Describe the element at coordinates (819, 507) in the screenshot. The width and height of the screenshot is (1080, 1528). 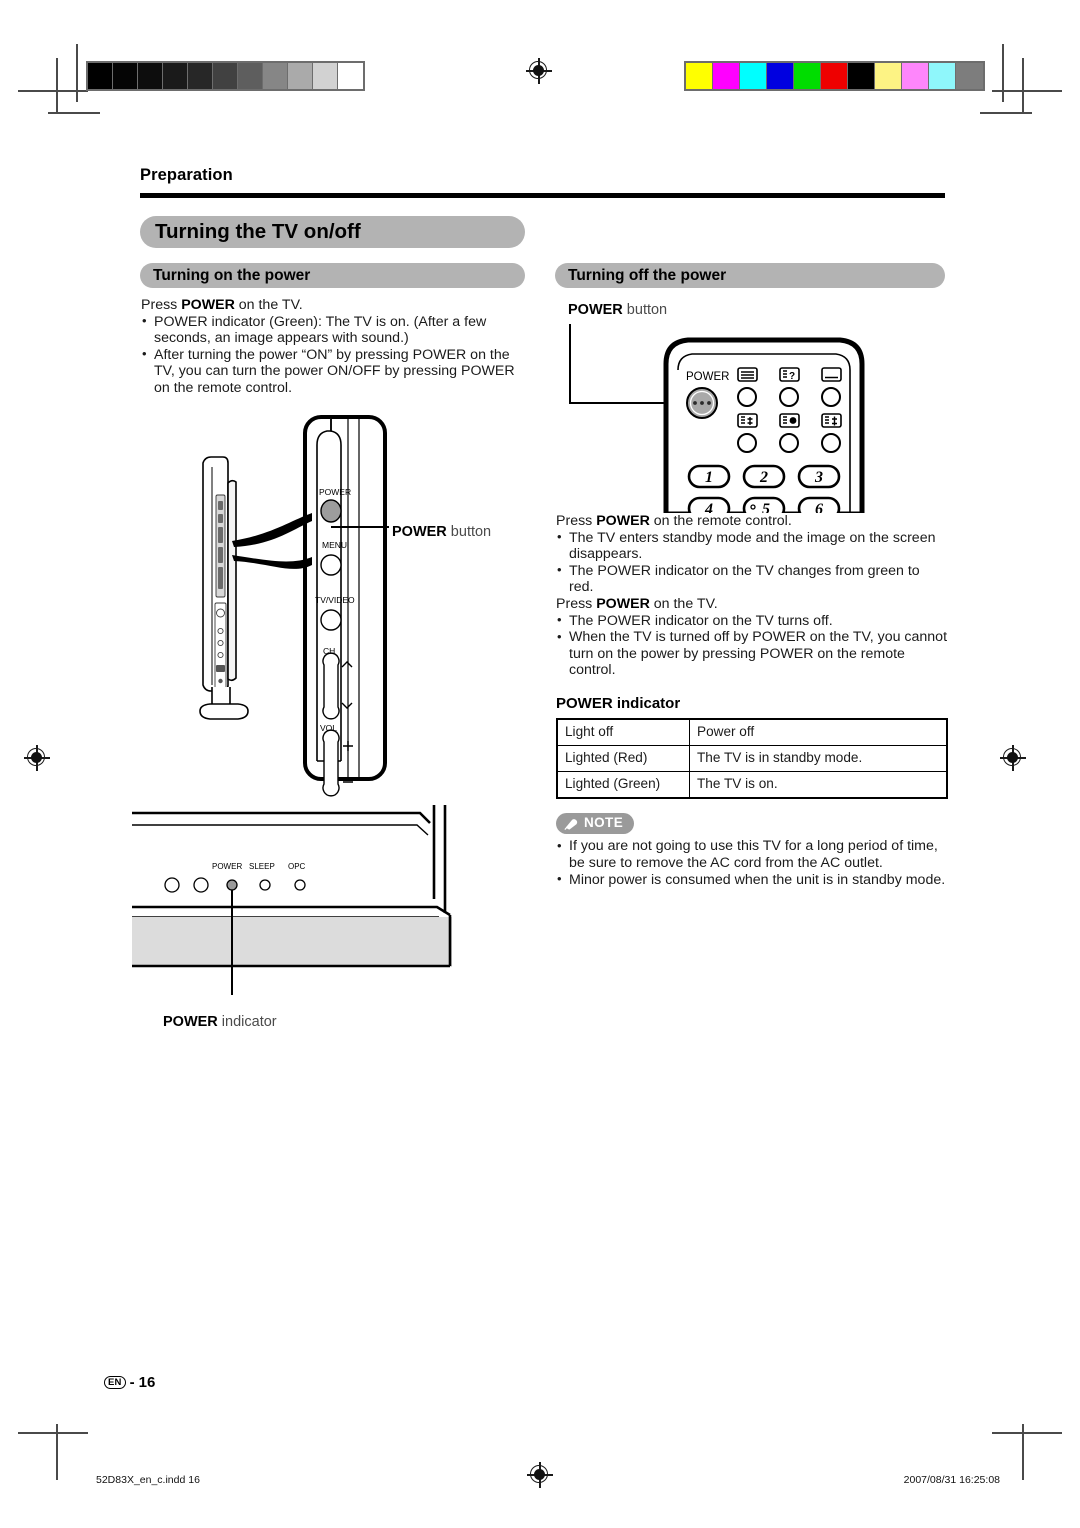
I see `remote-key-6: 6` at that location.